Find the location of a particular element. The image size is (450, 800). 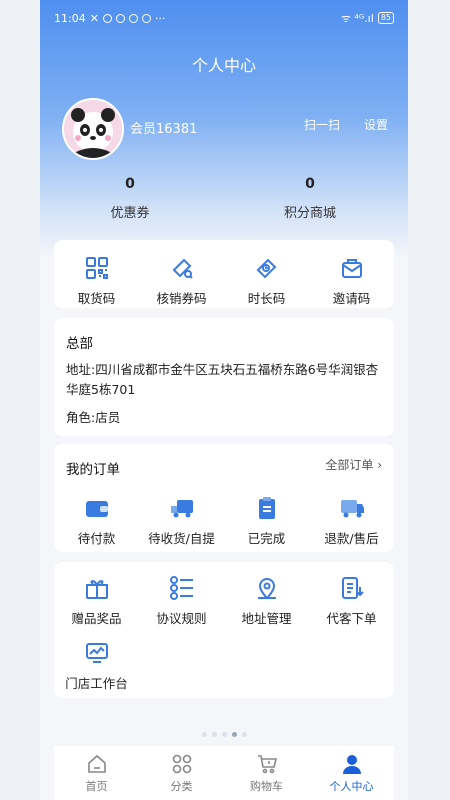

battery-icon: 85 is located at coordinates (385, 18).